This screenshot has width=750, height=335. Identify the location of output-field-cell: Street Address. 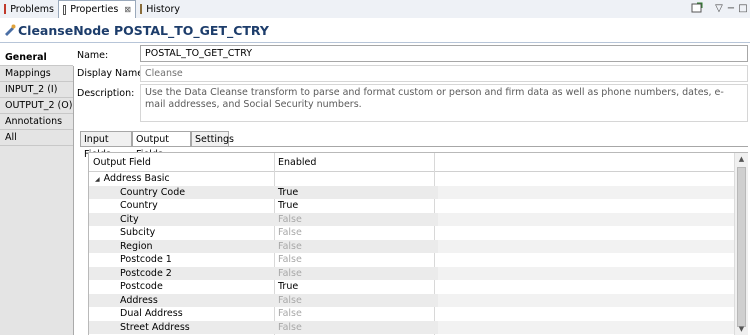
(181, 327).